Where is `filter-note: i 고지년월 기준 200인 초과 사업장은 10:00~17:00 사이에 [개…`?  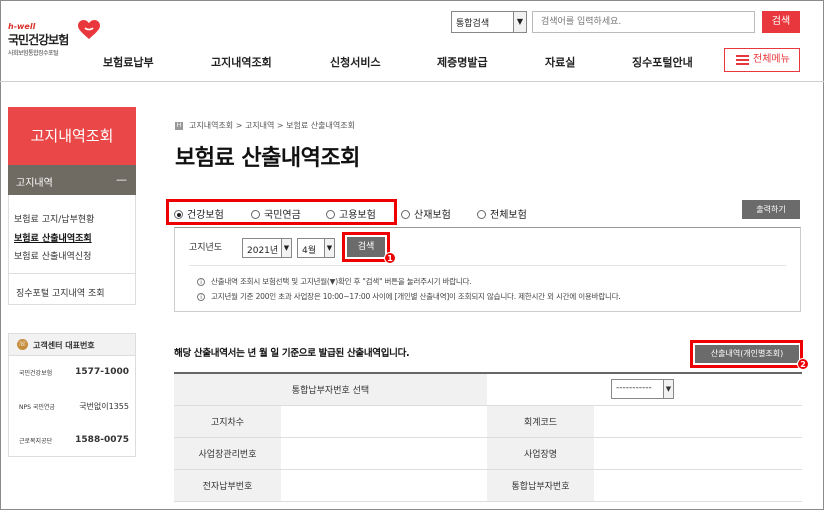
filter-note: i 고지년월 기준 200인 초과 사업장은 10:00~17:00 사이에 [개… is located at coordinates (409, 296).